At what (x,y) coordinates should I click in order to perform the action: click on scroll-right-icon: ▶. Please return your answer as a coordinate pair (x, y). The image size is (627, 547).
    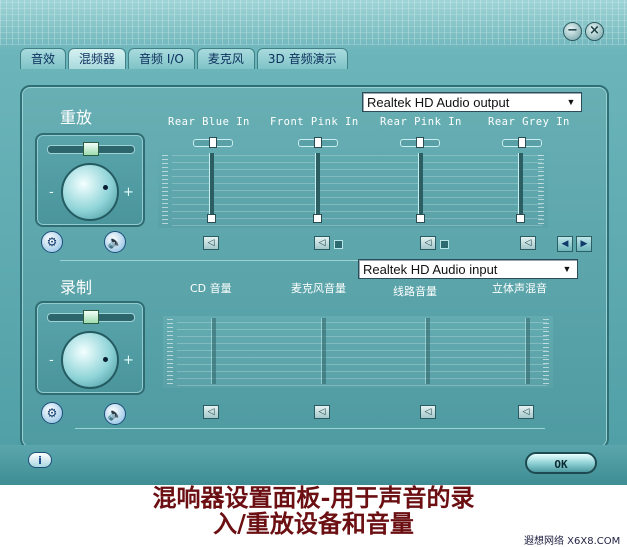
    Looking at the image, I should click on (584, 244).